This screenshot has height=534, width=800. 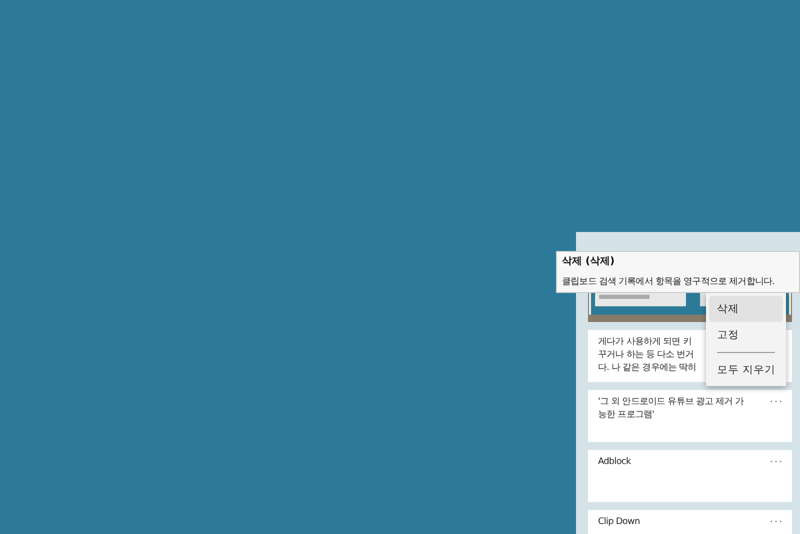 What do you see at coordinates (669, 282) in the screenshot?
I see `tooltip-text: 클립보드 검색 기록에서 항목을 영구적으로 제거합니다.` at bounding box center [669, 282].